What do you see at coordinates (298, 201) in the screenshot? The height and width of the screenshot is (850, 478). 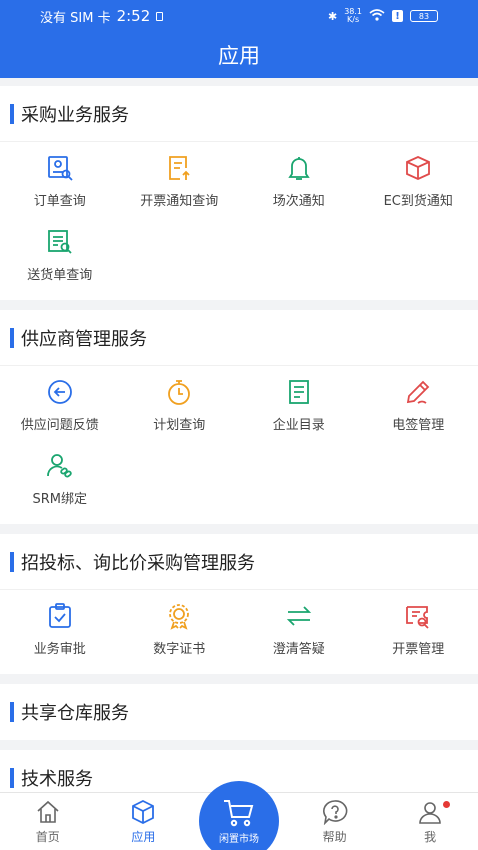 I see `item-label: 场次通知` at bounding box center [298, 201].